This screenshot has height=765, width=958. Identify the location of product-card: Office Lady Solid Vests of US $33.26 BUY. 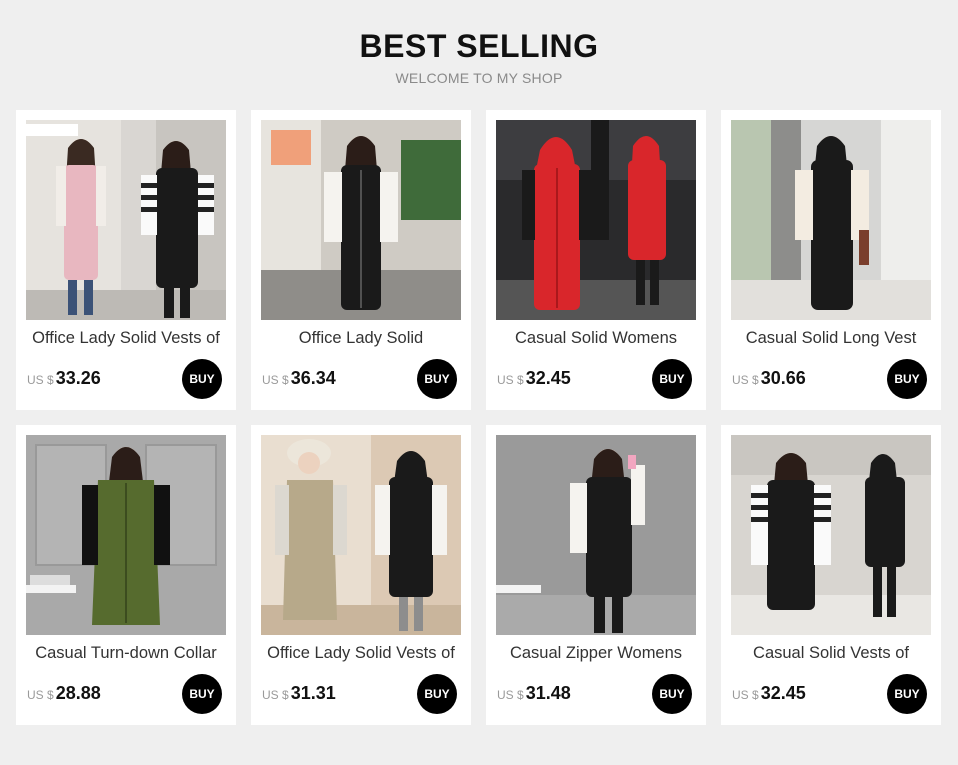
(126, 260).